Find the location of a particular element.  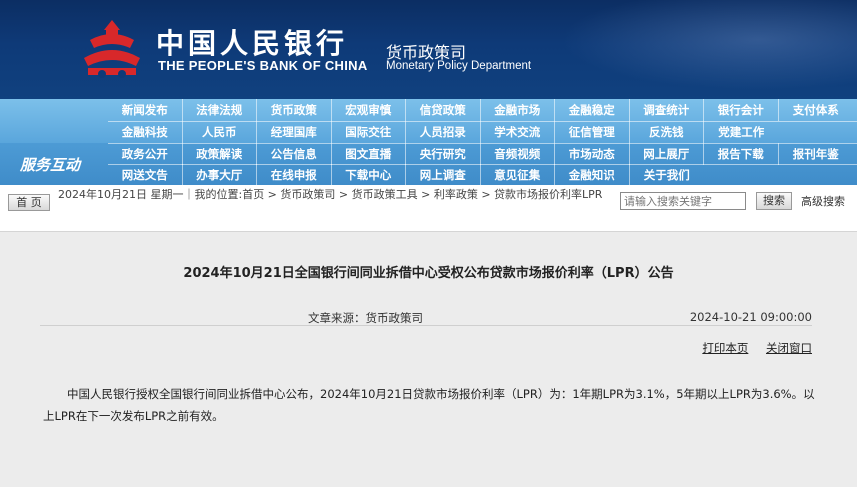

article-actions: 打印本页 关闭窗口 is located at coordinates (750, 348).